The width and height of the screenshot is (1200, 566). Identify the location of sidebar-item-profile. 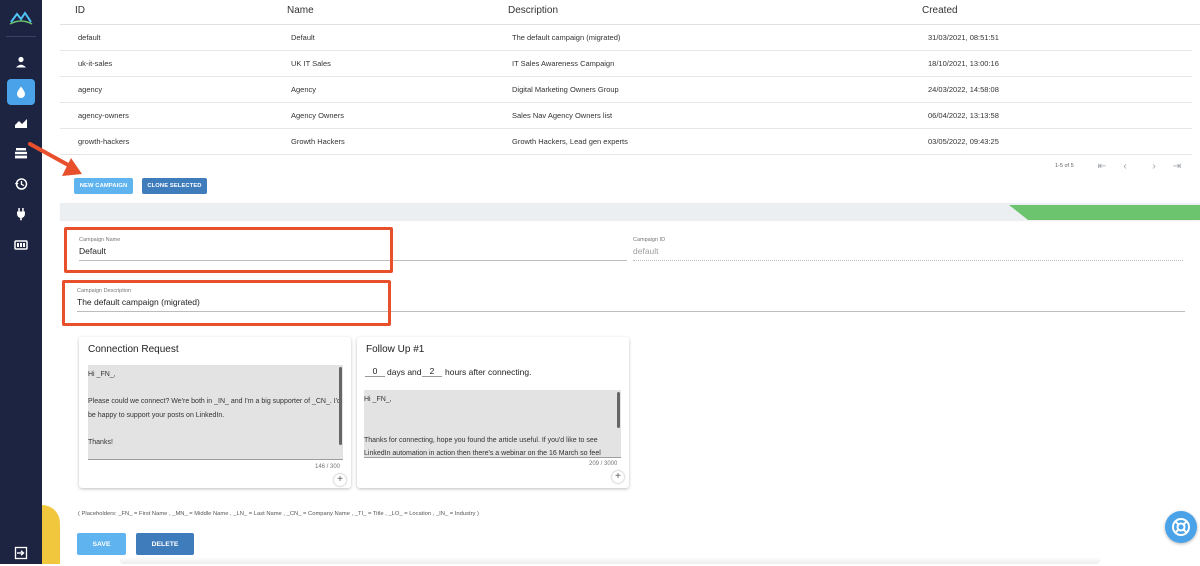
(21, 62).